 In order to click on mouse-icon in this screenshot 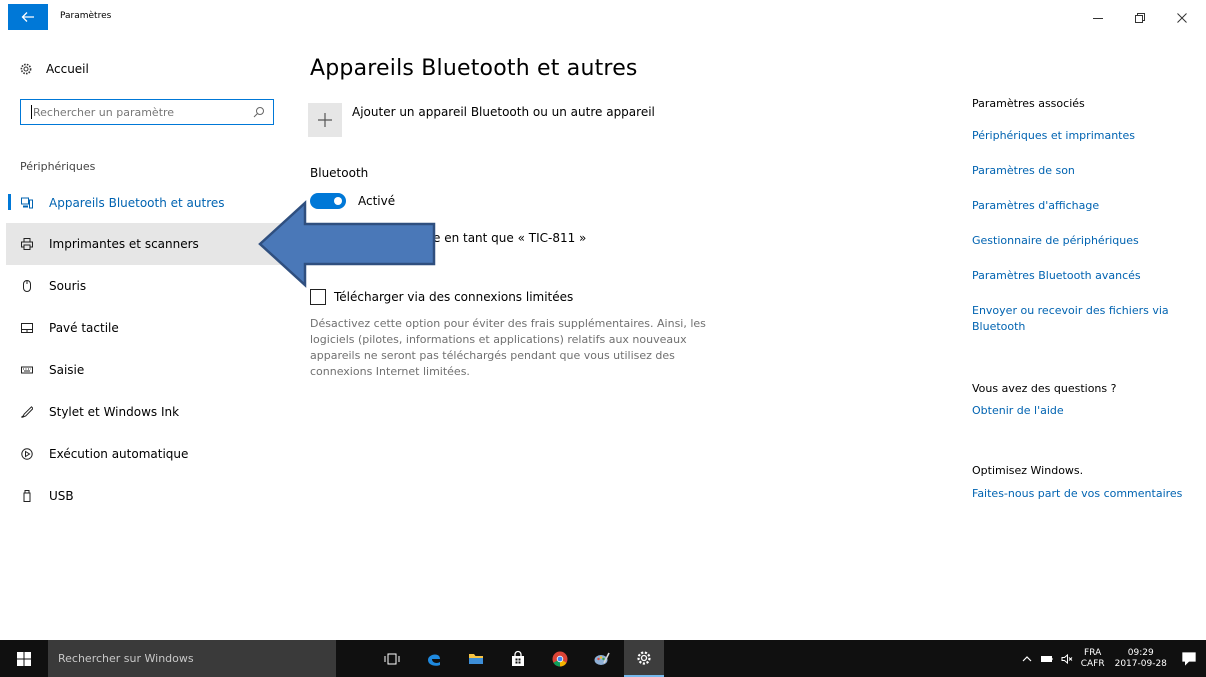, I will do `click(27, 286)`.